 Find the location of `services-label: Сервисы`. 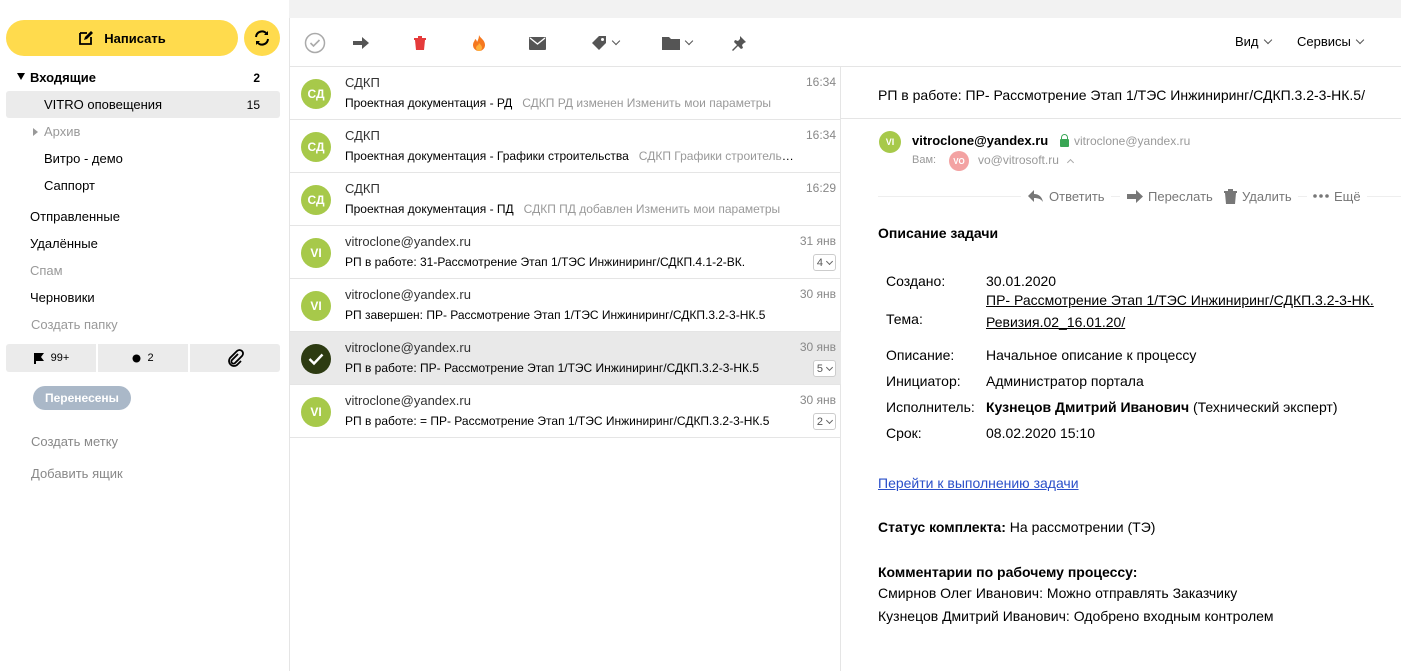

services-label: Сервисы is located at coordinates (1324, 41).